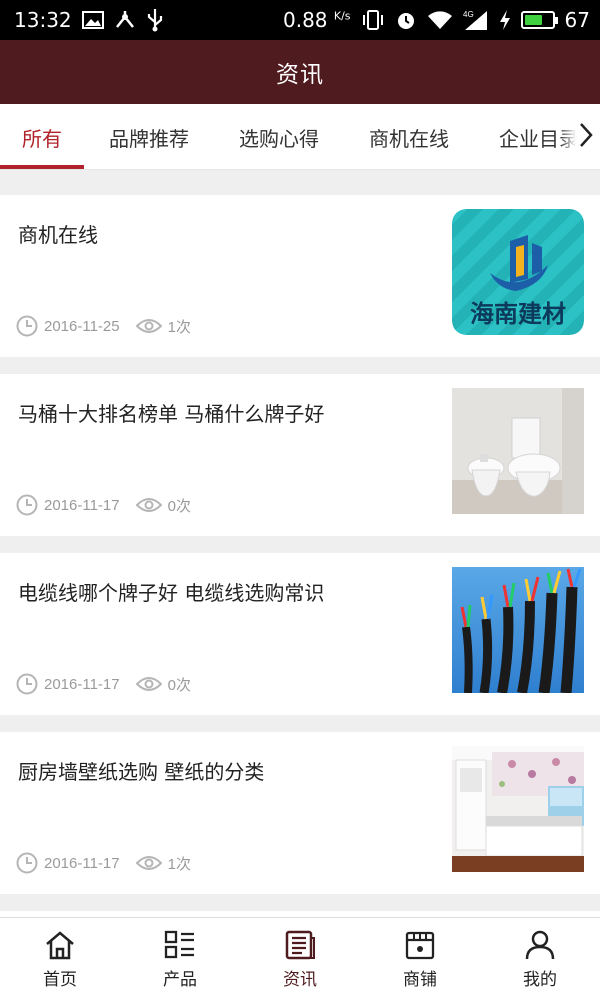  What do you see at coordinates (125, 20) in the screenshot?
I see `share-icon` at bounding box center [125, 20].